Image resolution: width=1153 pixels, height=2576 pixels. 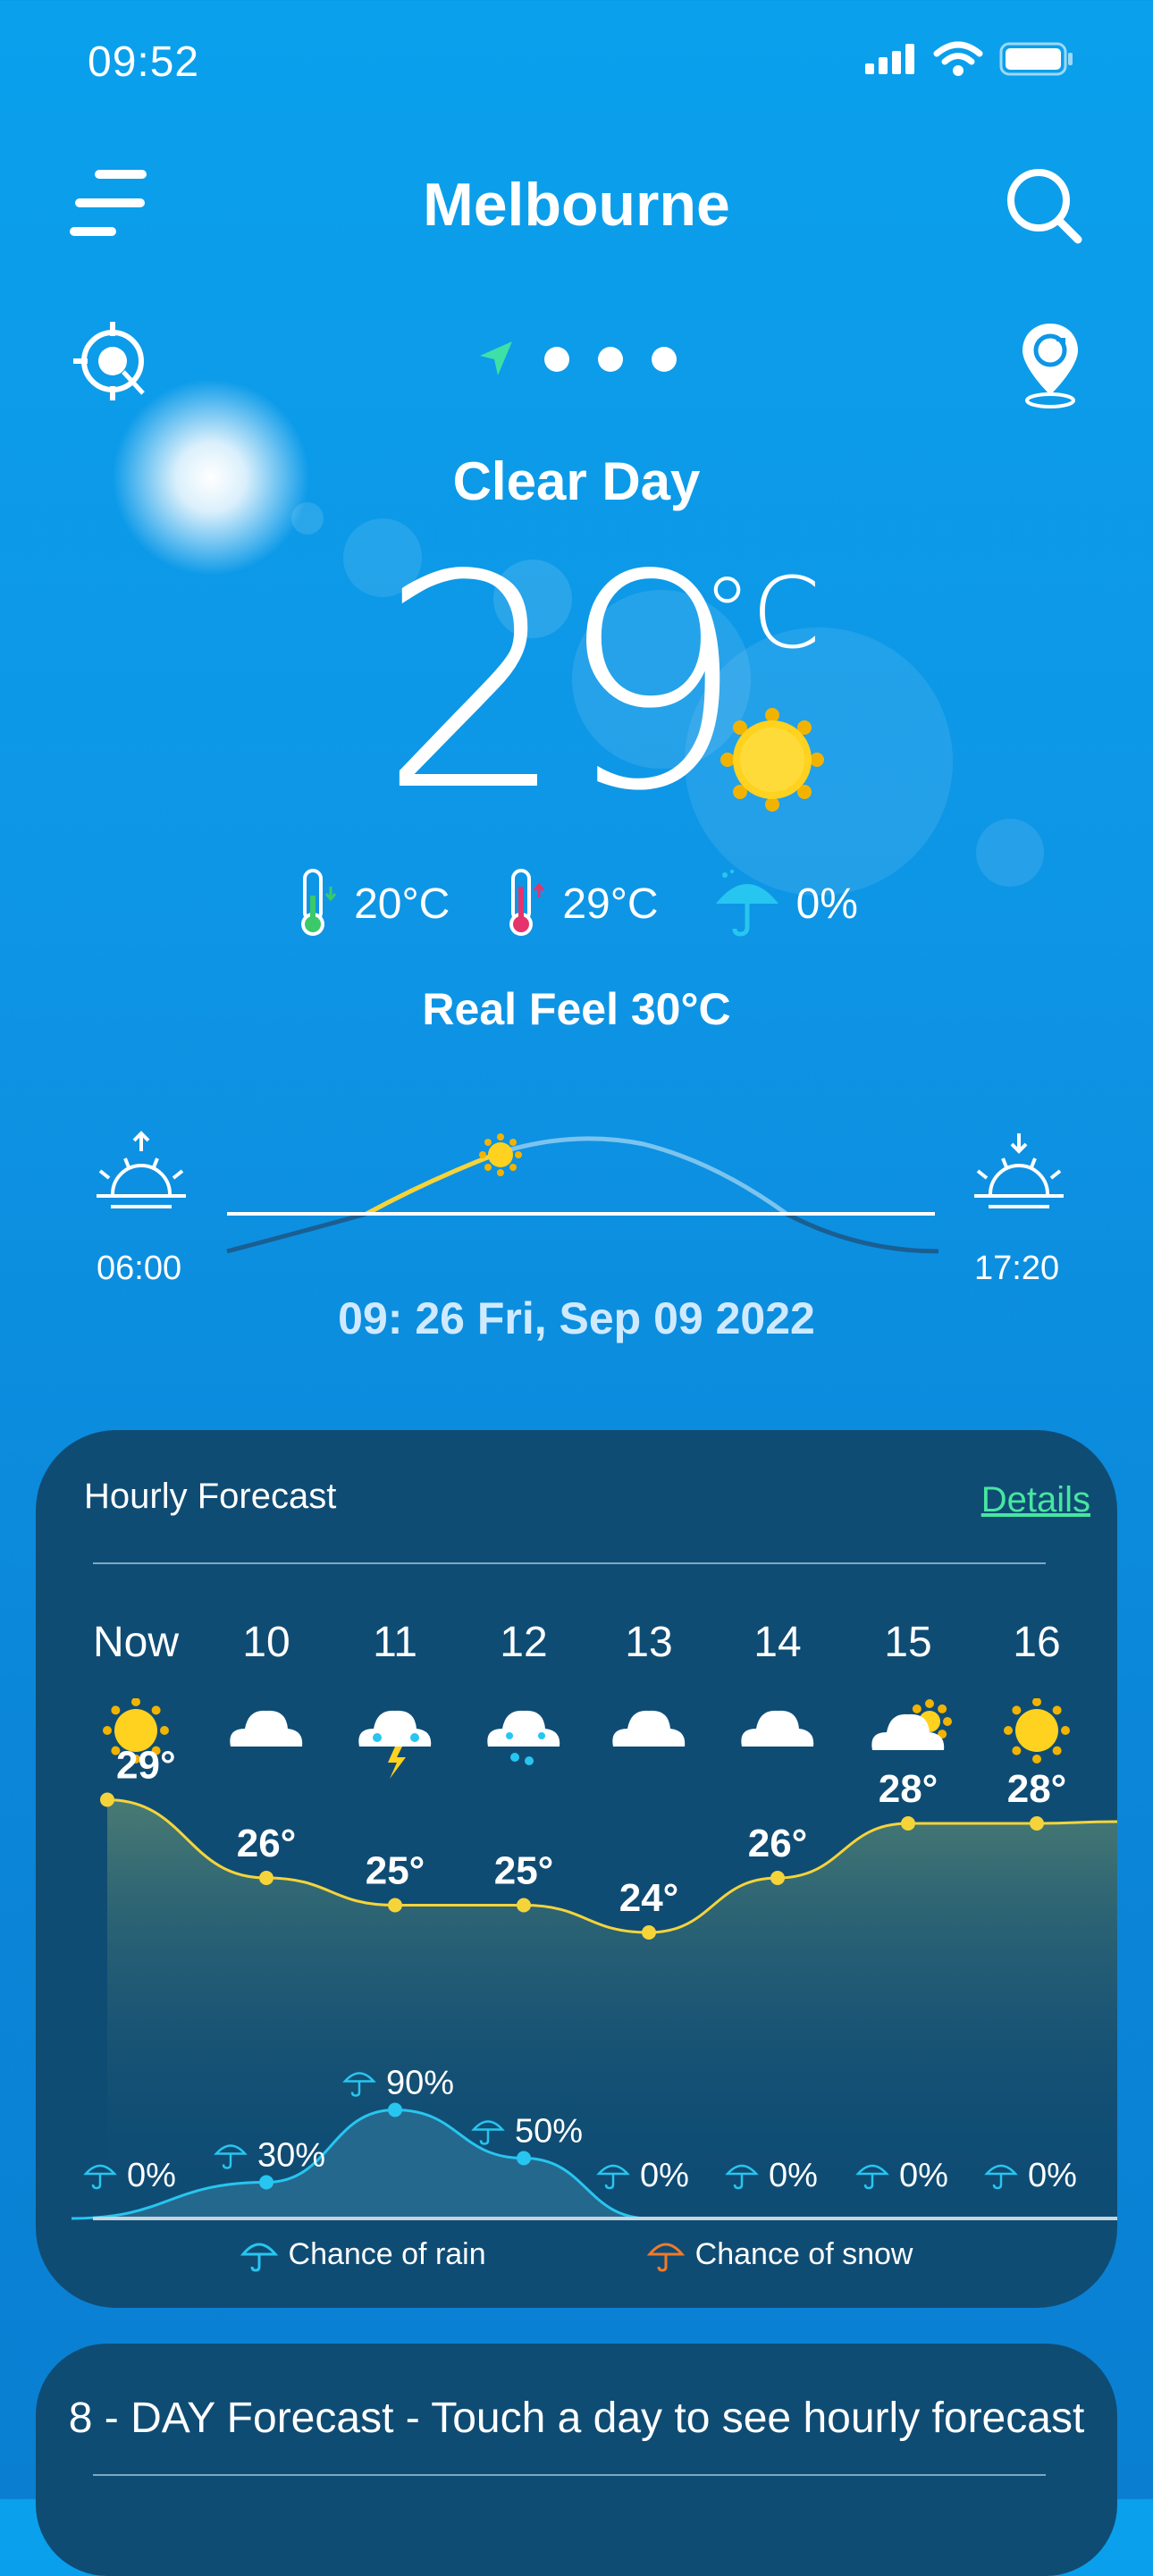 I want to click on weather-condition: Clear Day, so click(x=576, y=481).